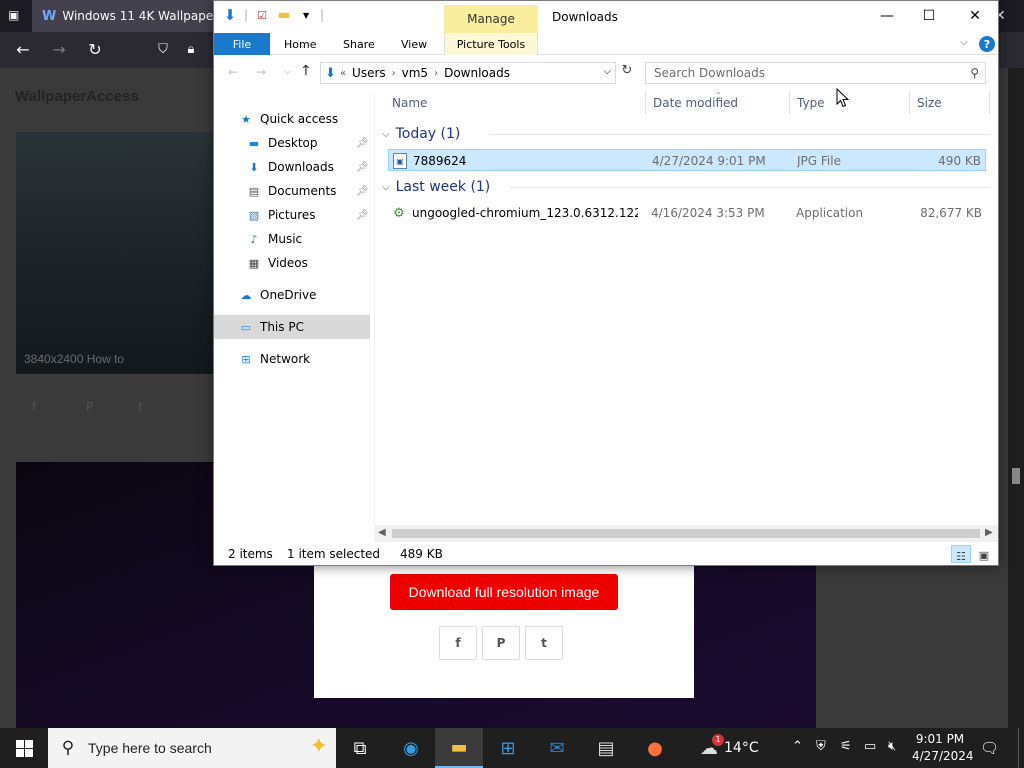 The width and height of the screenshot is (1024, 768). What do you see at coordinates (729, 748) in the screenshot?
I see `weather-widget: ☁ 1 14°C` at bounding box center [729, 748].